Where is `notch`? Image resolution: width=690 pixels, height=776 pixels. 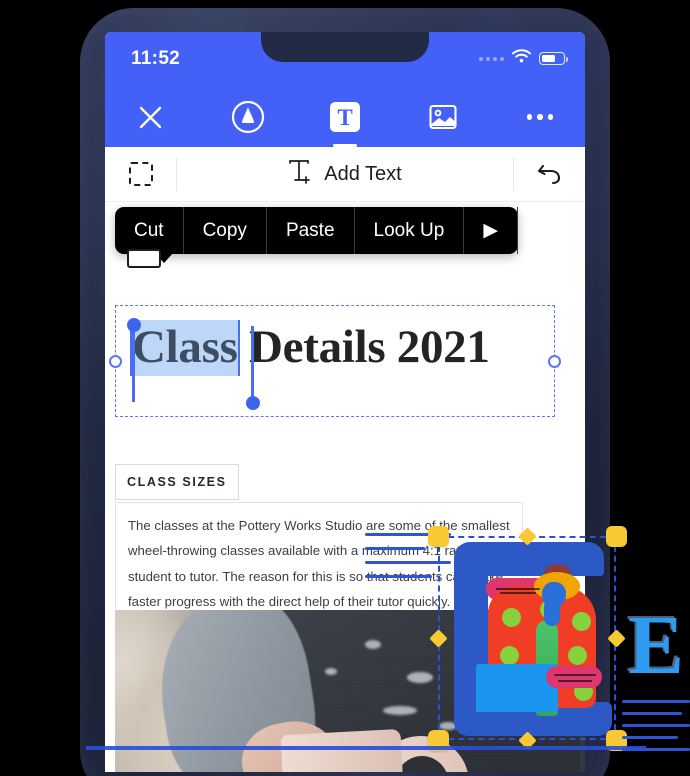
notch is located at coordinates (345, 47).